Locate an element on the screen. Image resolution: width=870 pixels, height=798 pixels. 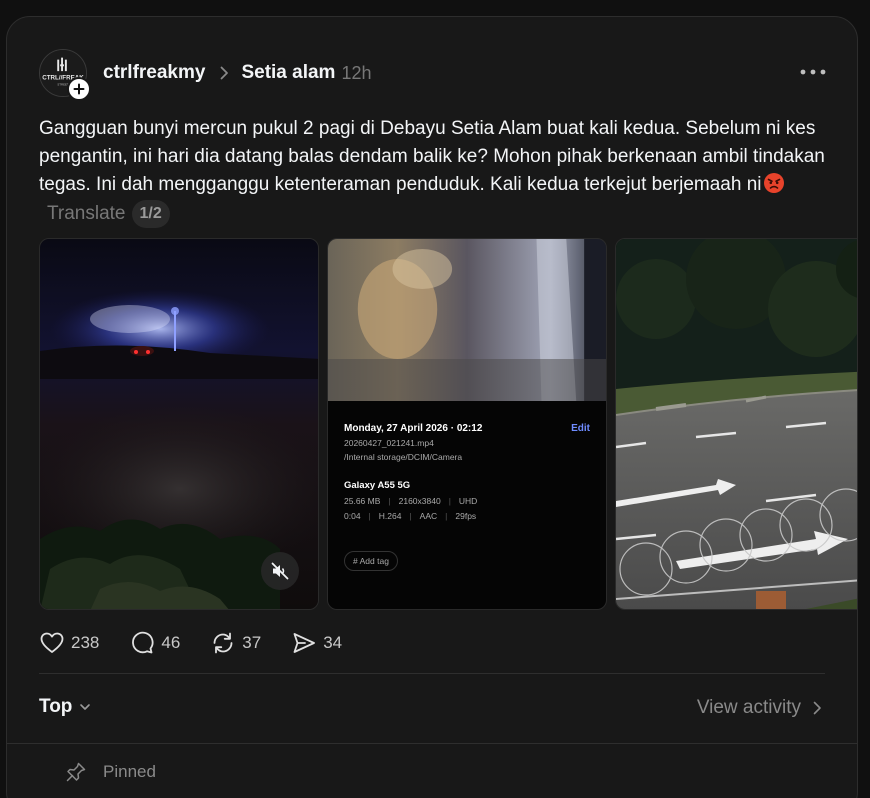
pinned-indicator: Pinned is located at coordinates (110, 772).